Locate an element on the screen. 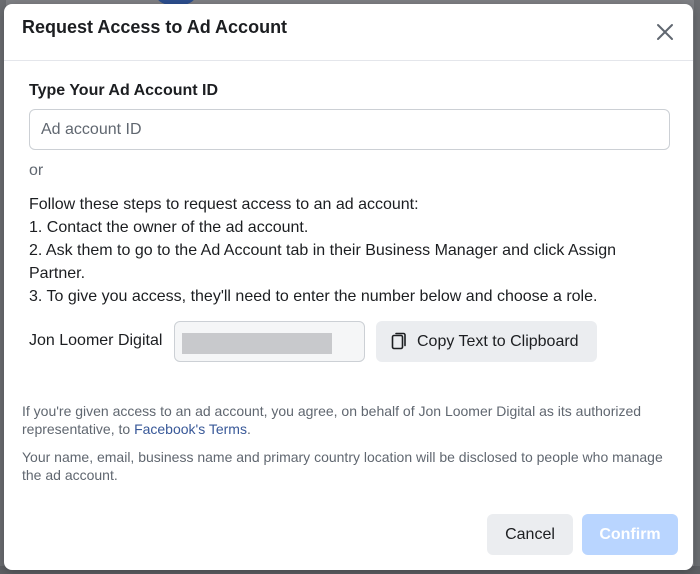  dialog-header: Request Access to Ad Account is located at coordinates (348, 32).